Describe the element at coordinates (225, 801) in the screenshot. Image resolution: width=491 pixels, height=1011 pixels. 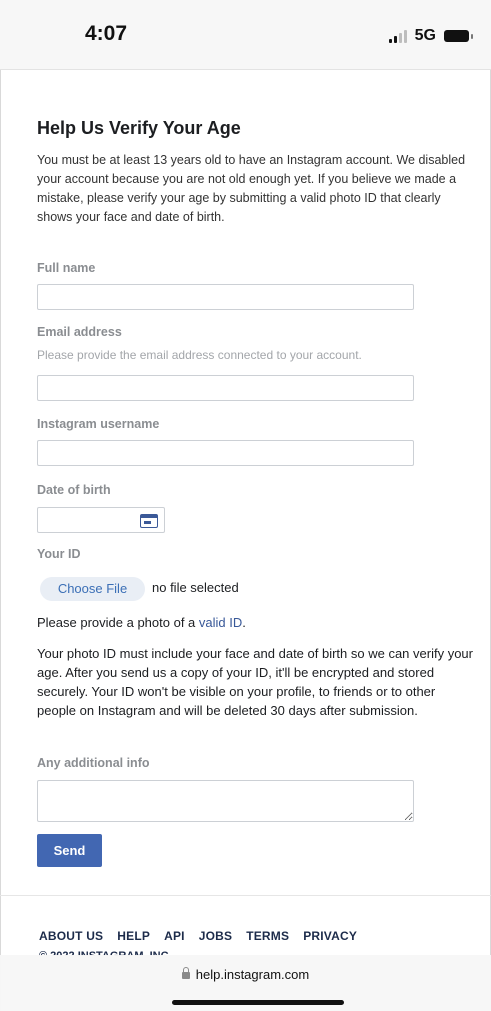
I see `additional-info-textarea` at that location.